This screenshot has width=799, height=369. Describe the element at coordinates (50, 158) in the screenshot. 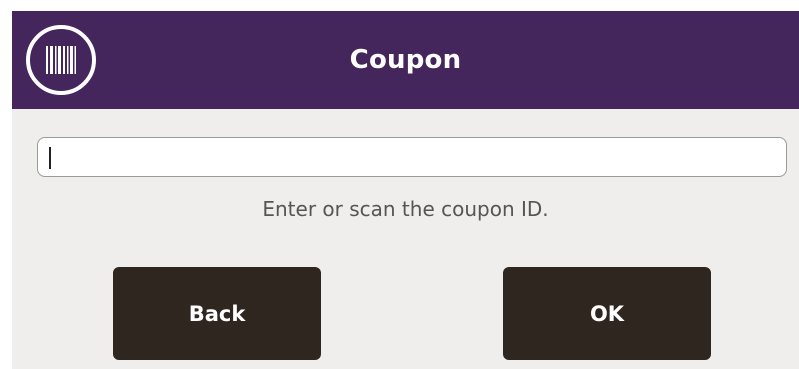

I see `text-caret` at that location.